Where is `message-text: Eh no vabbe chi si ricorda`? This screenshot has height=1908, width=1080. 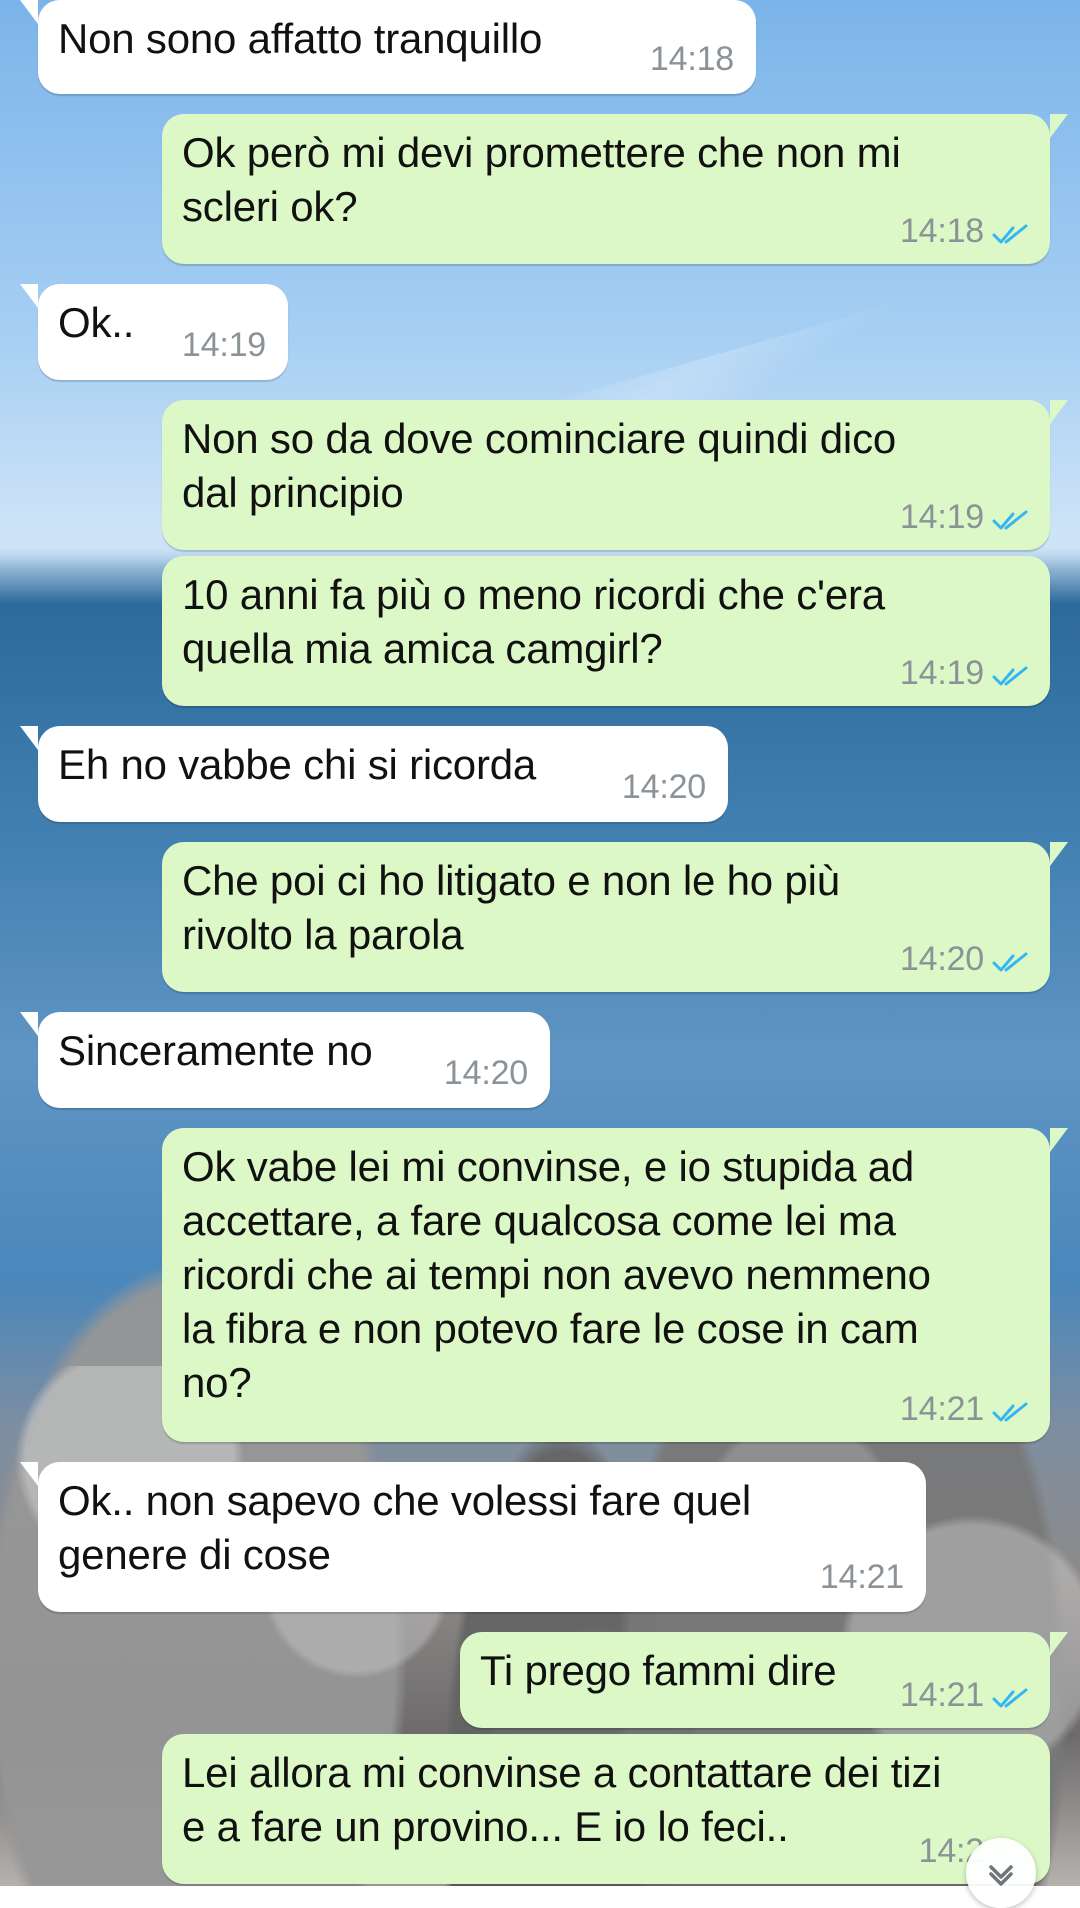 message-text: Eh no vabbe chi si ricorda is located at coordinates (297, 764).